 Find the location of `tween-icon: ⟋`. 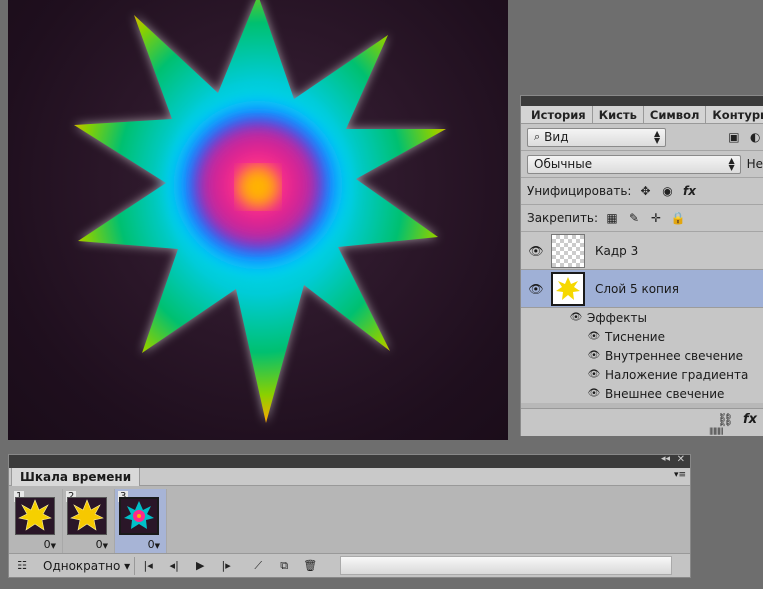

tween-icon: ⟋ is located at coordinates (258, 566).